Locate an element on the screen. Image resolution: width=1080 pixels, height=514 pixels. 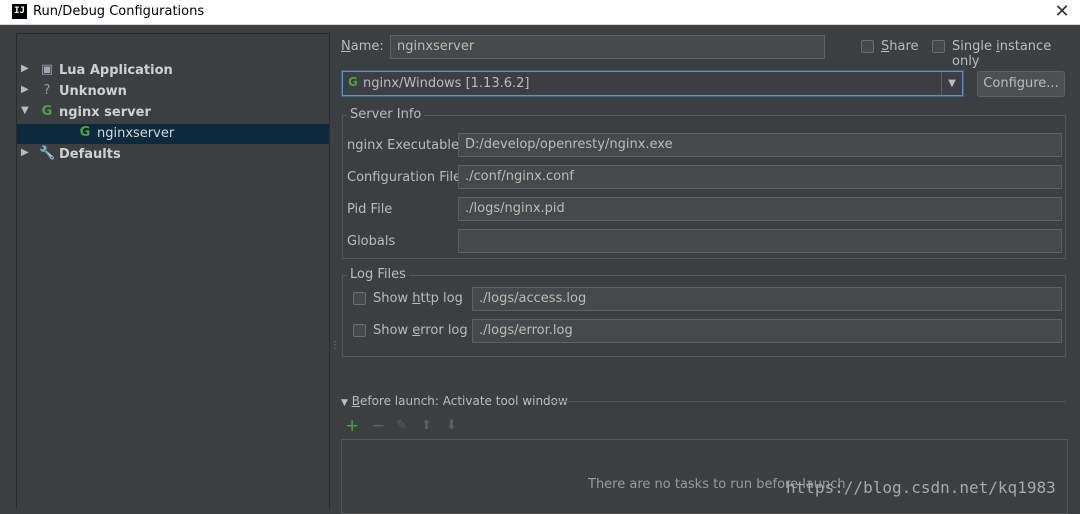
server-info-title: Server Info is located at coordinates (386, 114).